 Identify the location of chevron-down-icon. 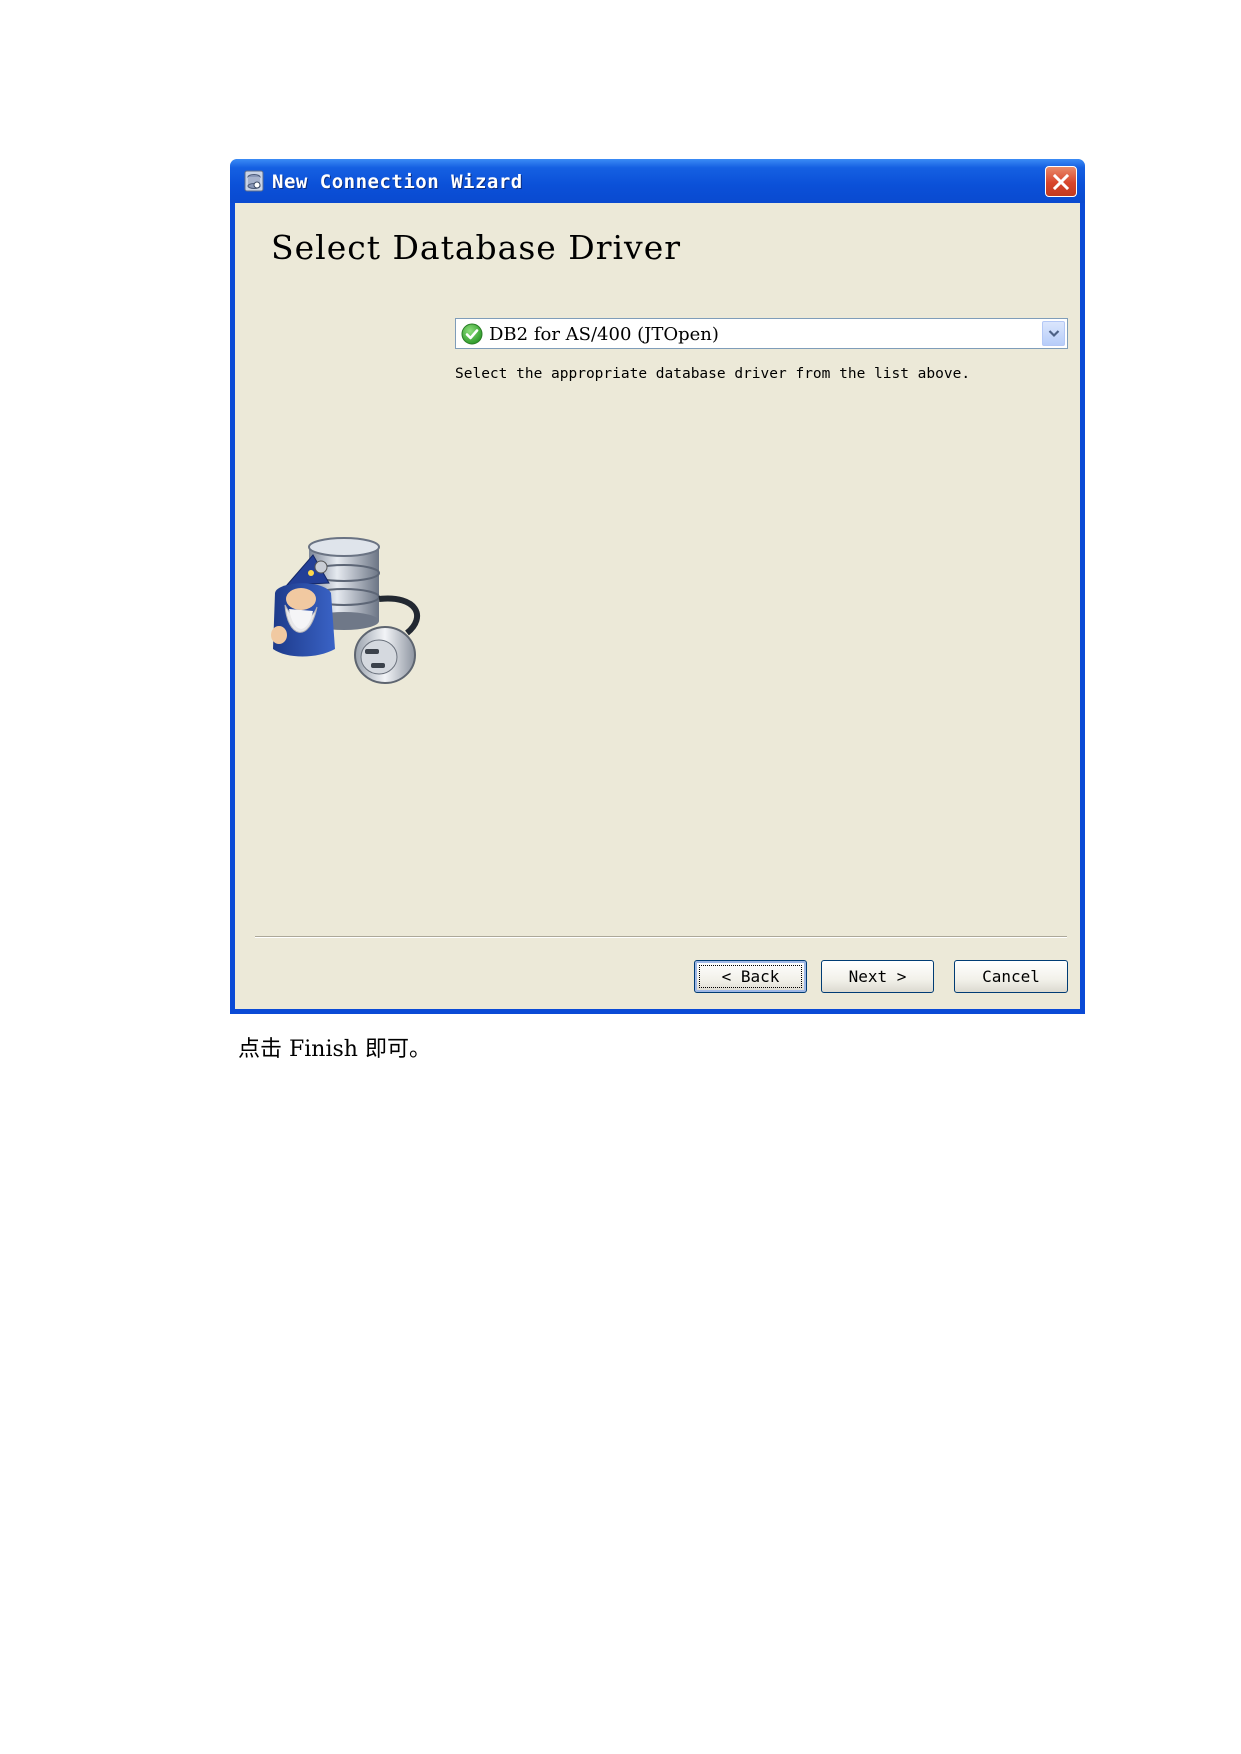
(1053, 334).